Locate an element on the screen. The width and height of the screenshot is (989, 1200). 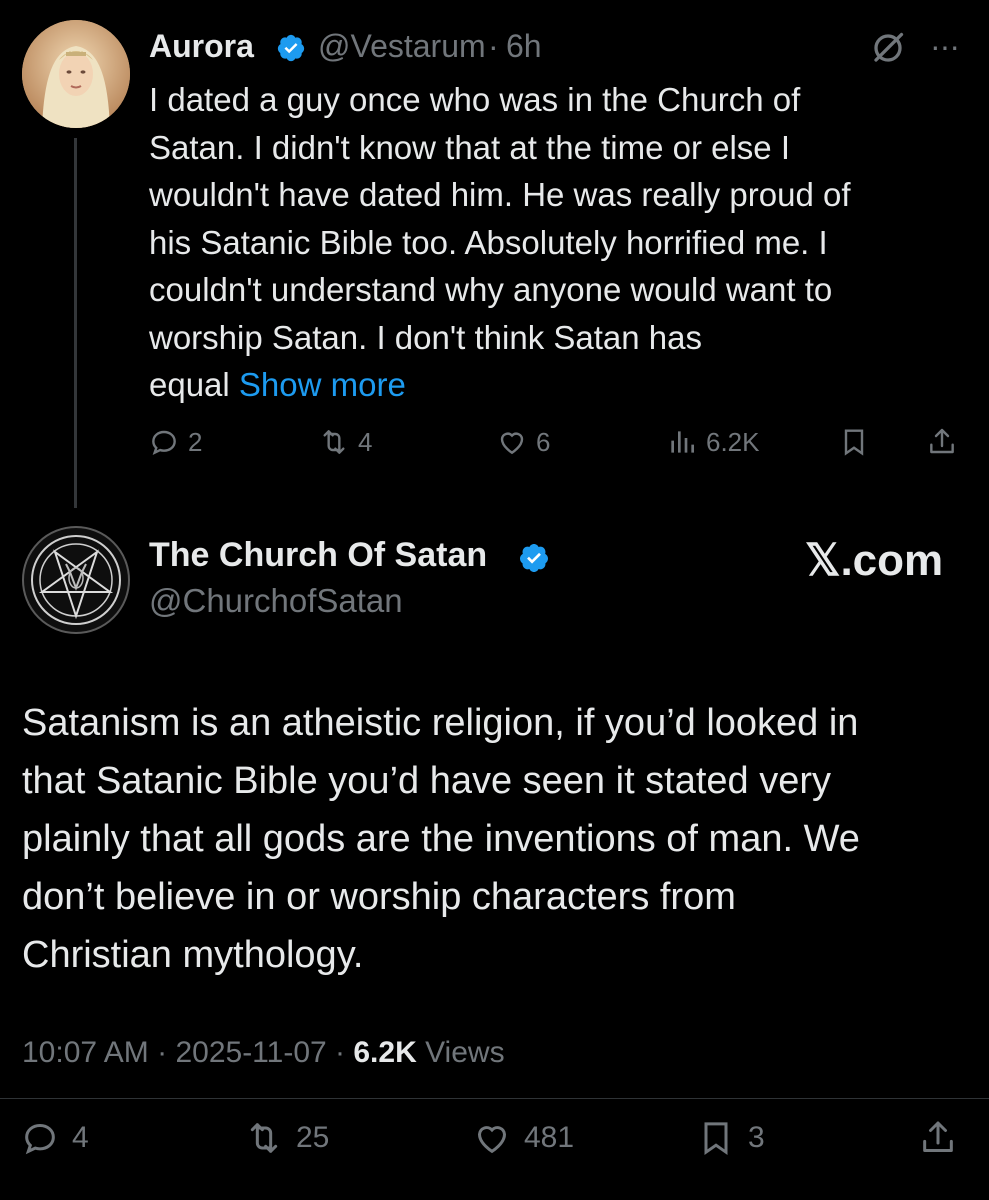
tweet-text-line: equal Show more is located at coordinates (559, 385).